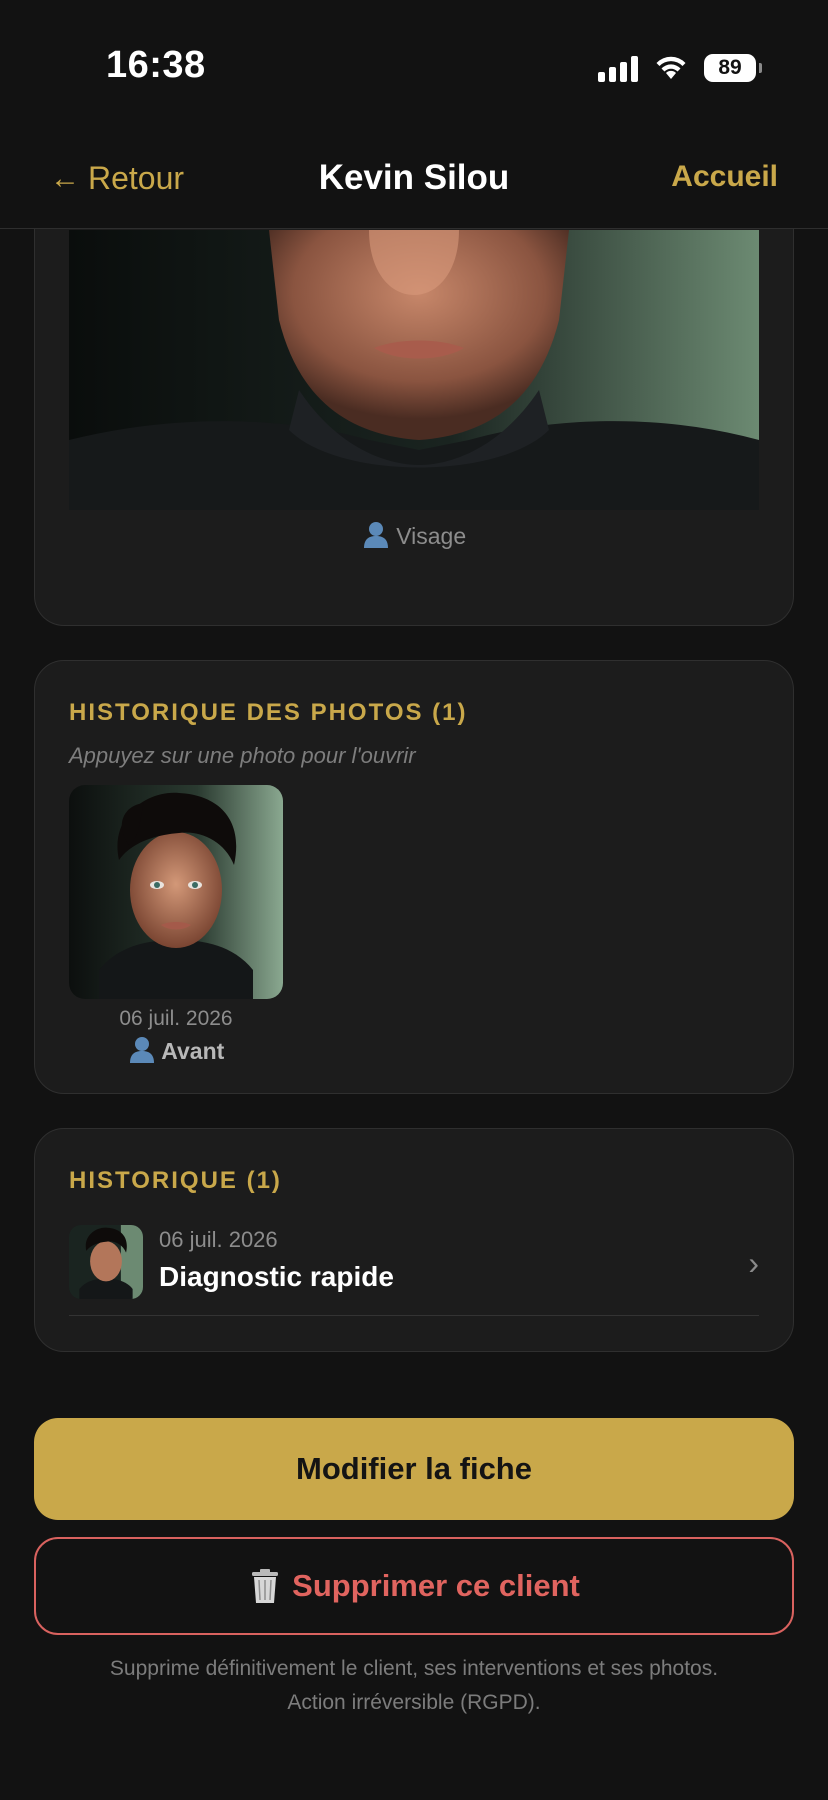 The image size is (828, 1800). I want to click on history-row-date: 06 juil. 2026, so click(218, 1239).